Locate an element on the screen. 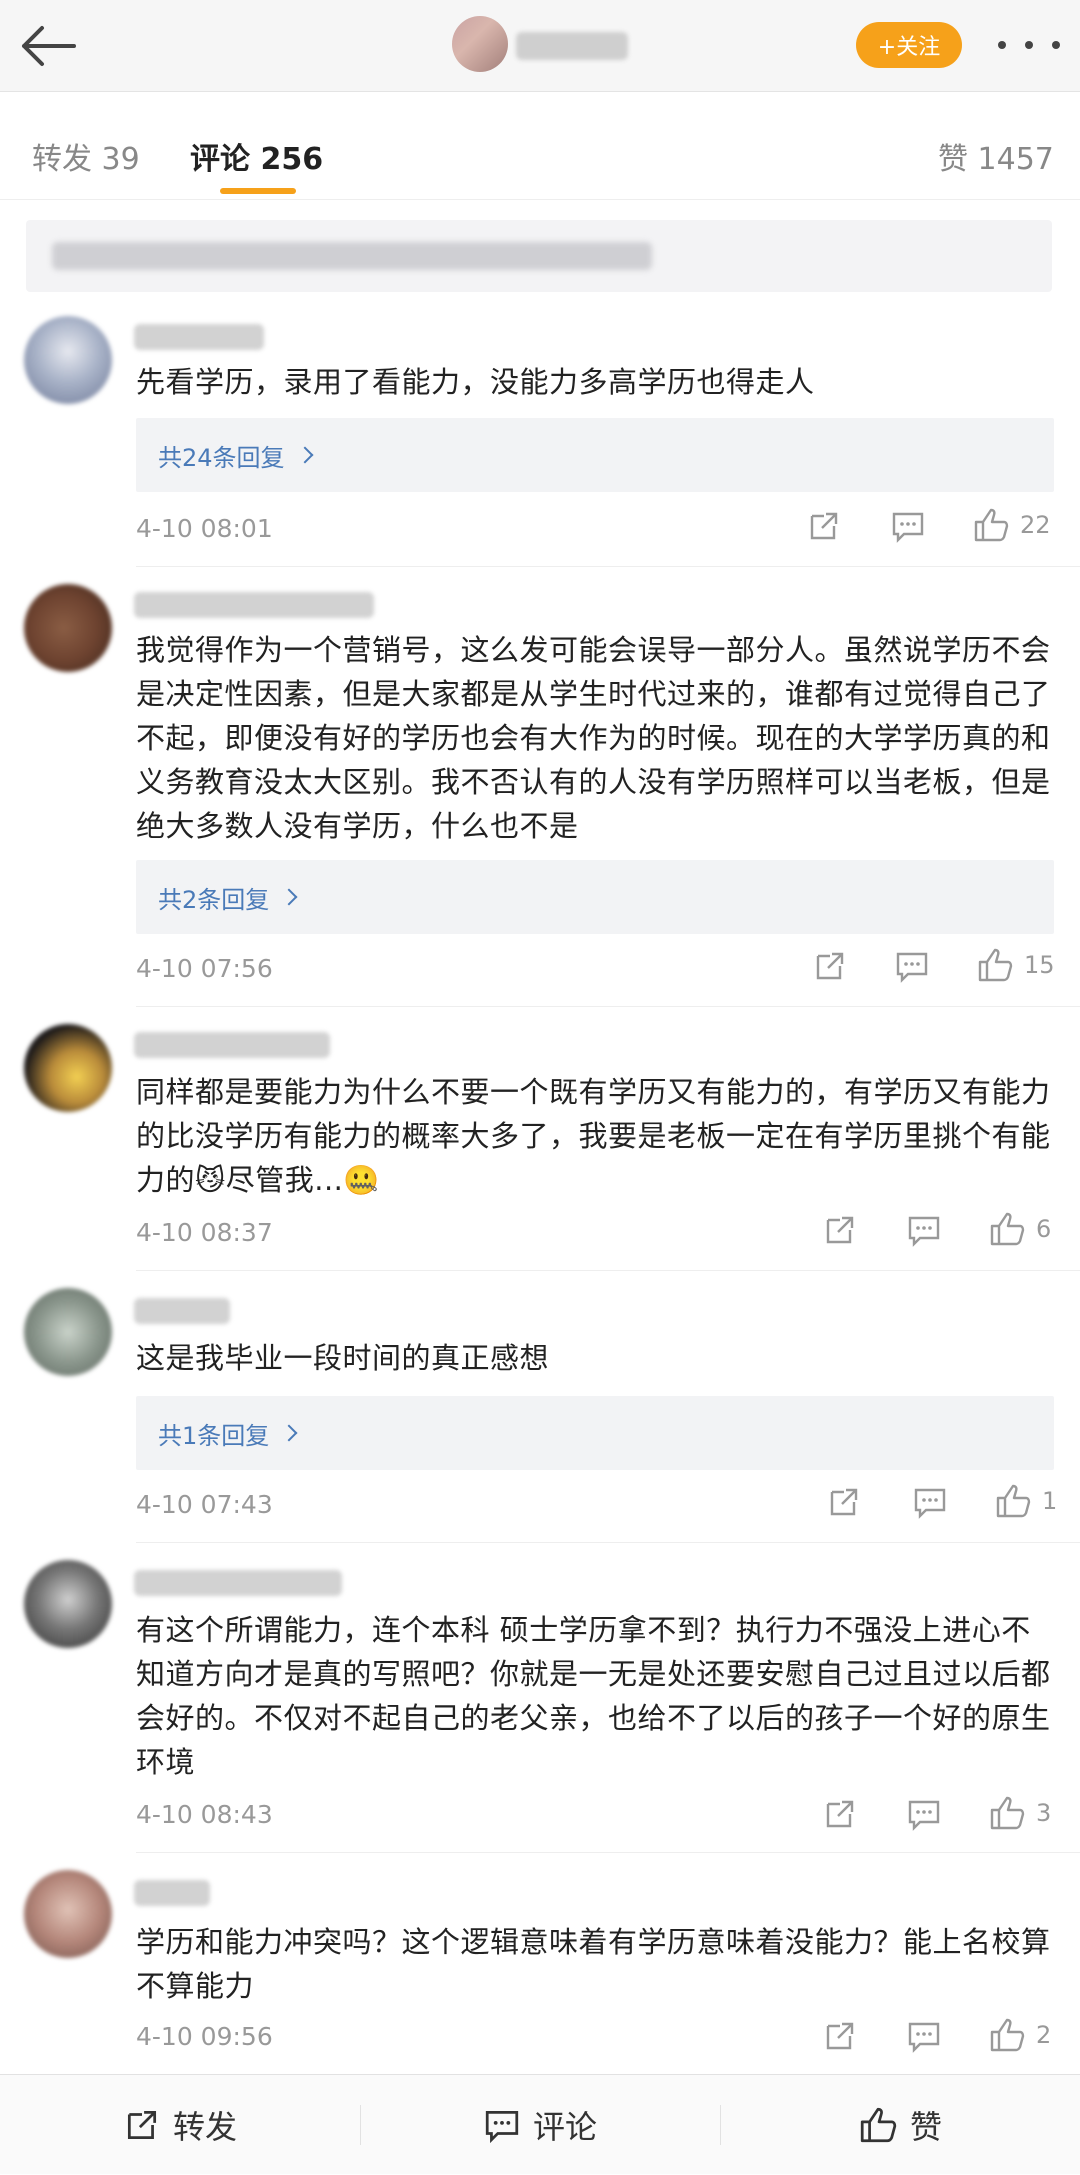 The height and width of the screenshot is (2175, 1080). comment-text: 先看学历，录用了看能力，没能力多高学历也得走人 is located at coordinates (475, 382).